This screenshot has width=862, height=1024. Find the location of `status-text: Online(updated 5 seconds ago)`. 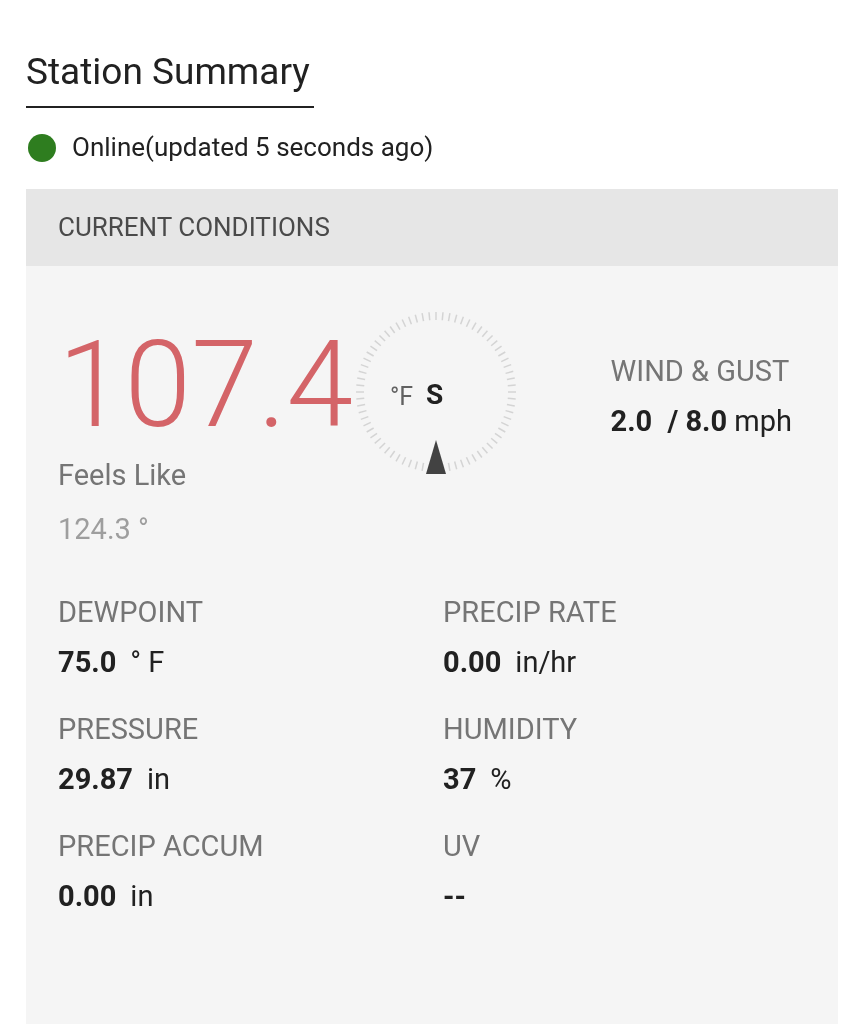

status-text: Online(updated 5 seconds ago) is located at coordinates (253, 147).